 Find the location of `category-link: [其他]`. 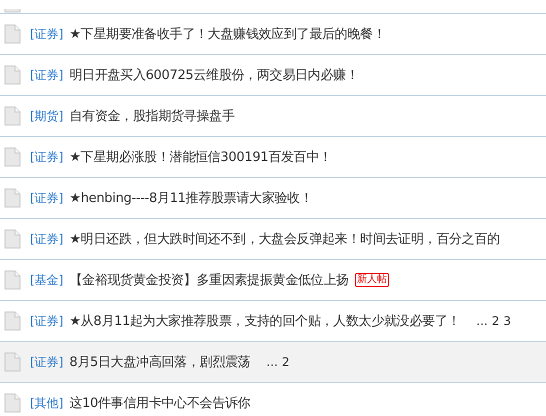

category-link: [其他] is located at coordinates (47, 403).